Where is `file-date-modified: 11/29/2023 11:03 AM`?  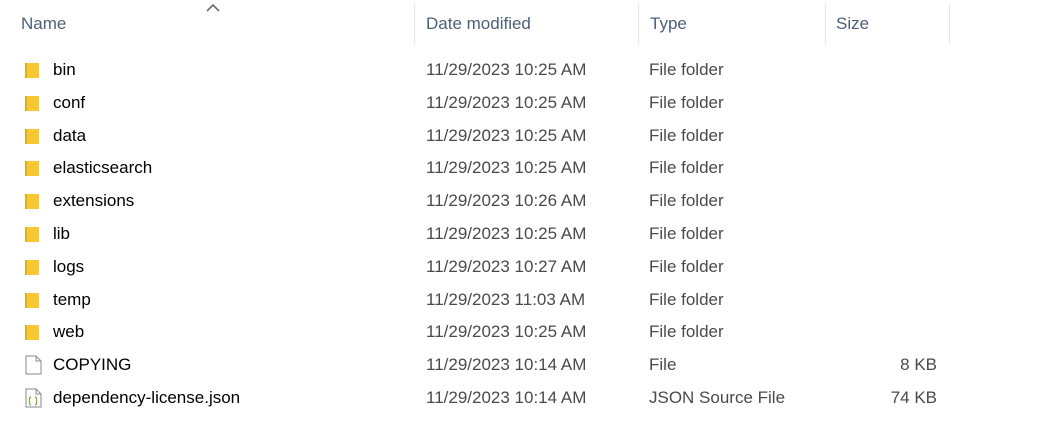 file-date-modified: 11/29/2023 11:03 AM is located at coordinates (506, 299).